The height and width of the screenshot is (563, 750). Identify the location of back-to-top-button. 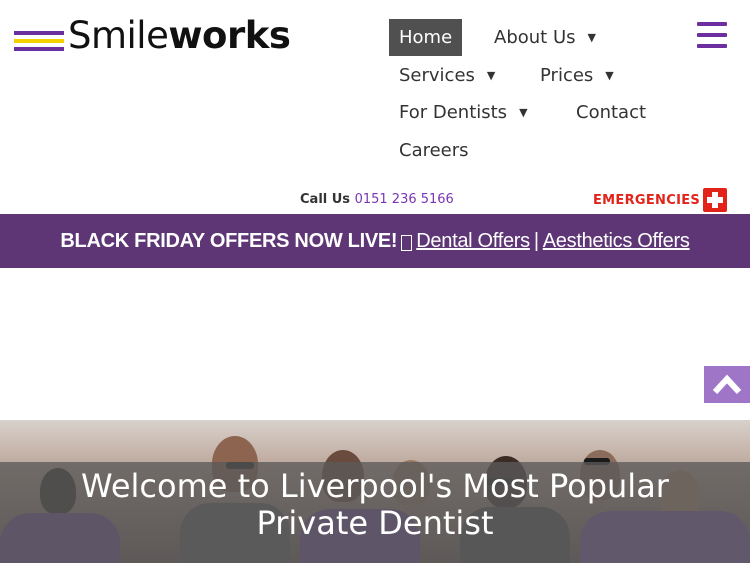
(727, 384).